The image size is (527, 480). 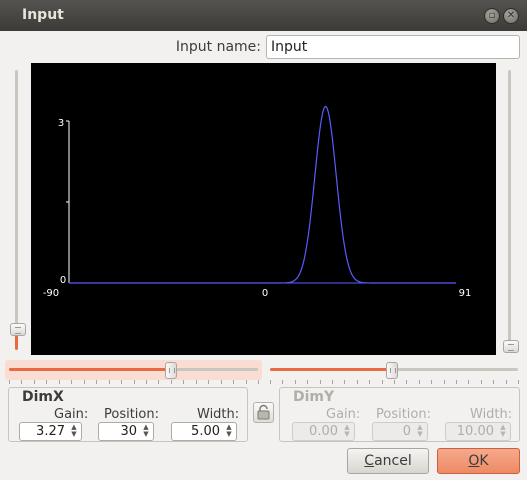 What do you see at coordinates (491, 414) in the screenshot?
I see `dimy-width-label: Width:` at bounding box center [491, 414].